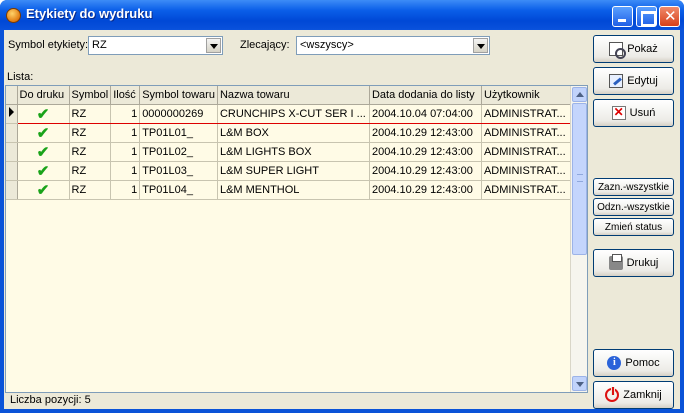 The height and width of the screenshot is (413, 684). What do you see at coordinates (125, 95) in the screenshot?
I see `column-header: Ilość` at bounding box center [125, 95].